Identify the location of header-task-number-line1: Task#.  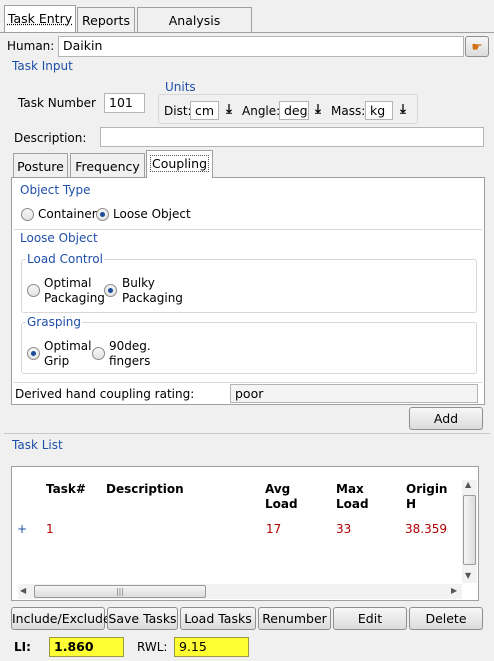
(66, 489).